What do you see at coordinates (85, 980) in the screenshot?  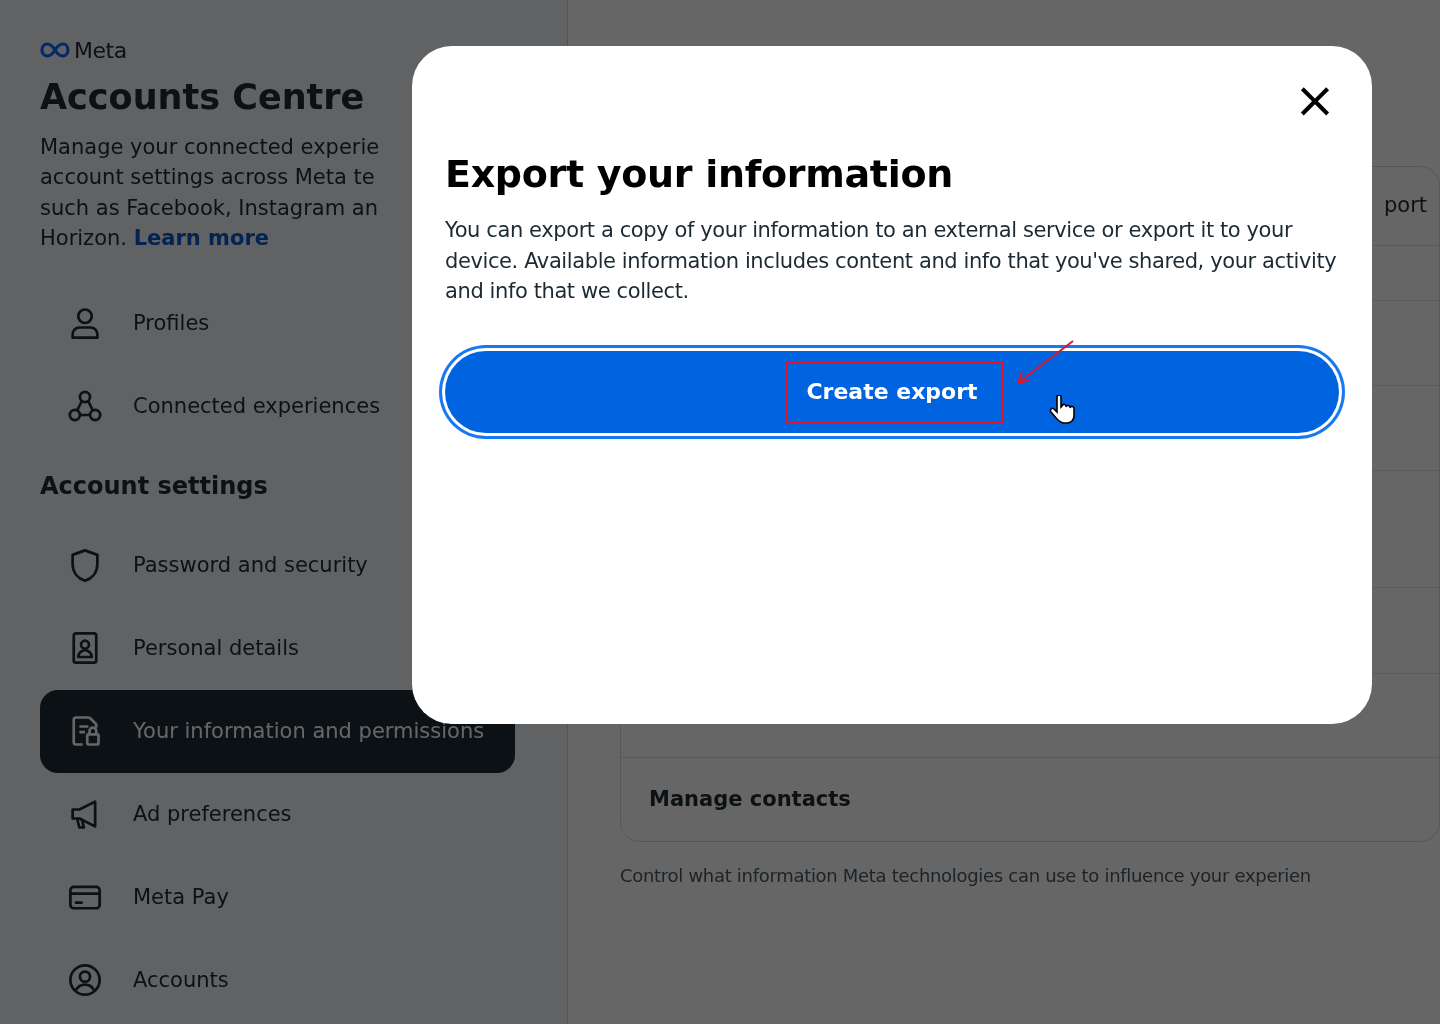 I see `user-circle-icon` at bounding box center [85, 980].